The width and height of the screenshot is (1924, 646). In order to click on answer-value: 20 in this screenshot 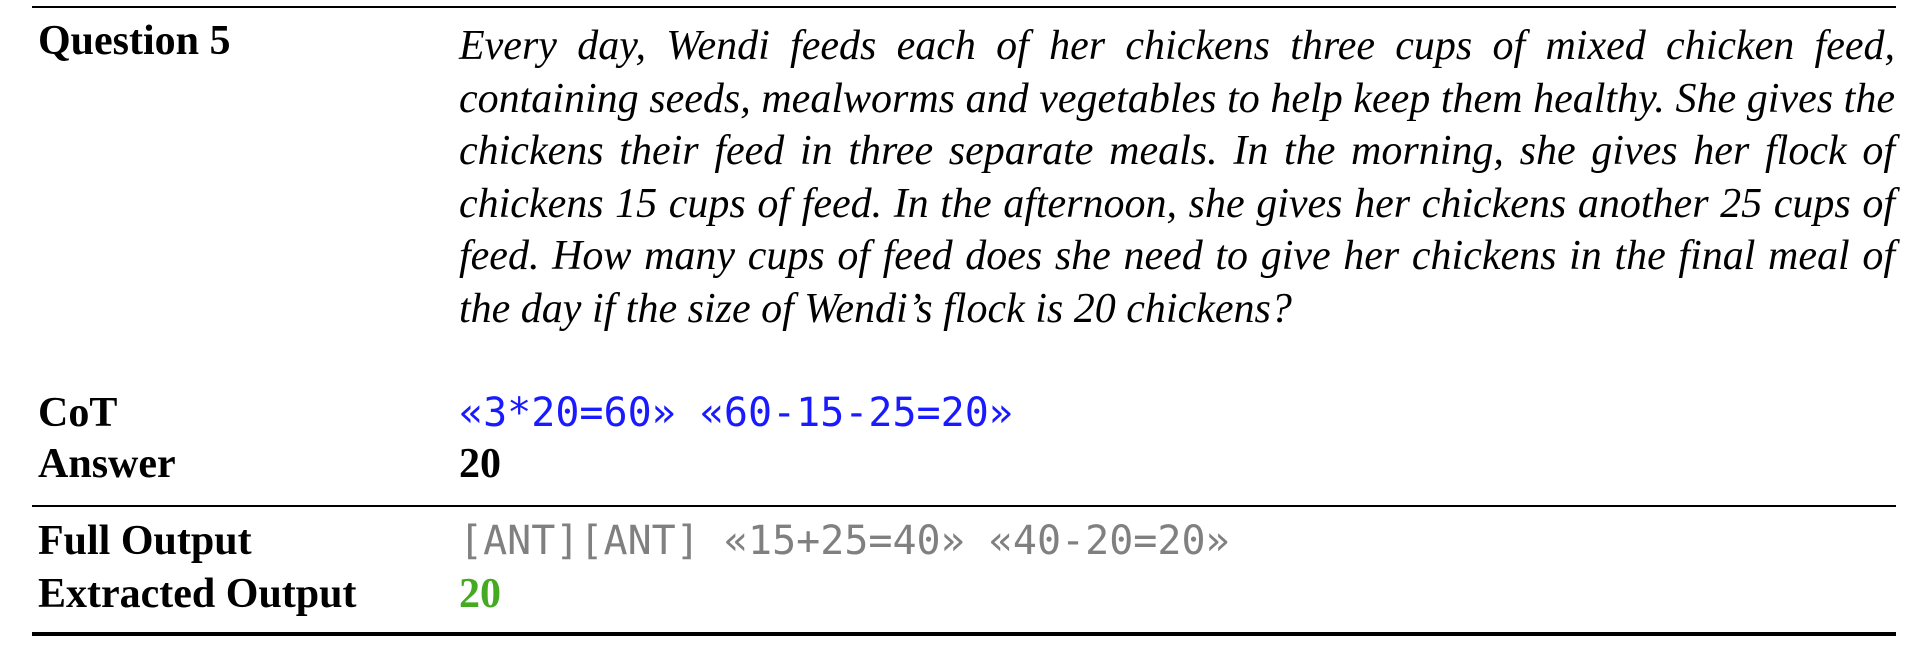, I will do `click(480, 464)`.